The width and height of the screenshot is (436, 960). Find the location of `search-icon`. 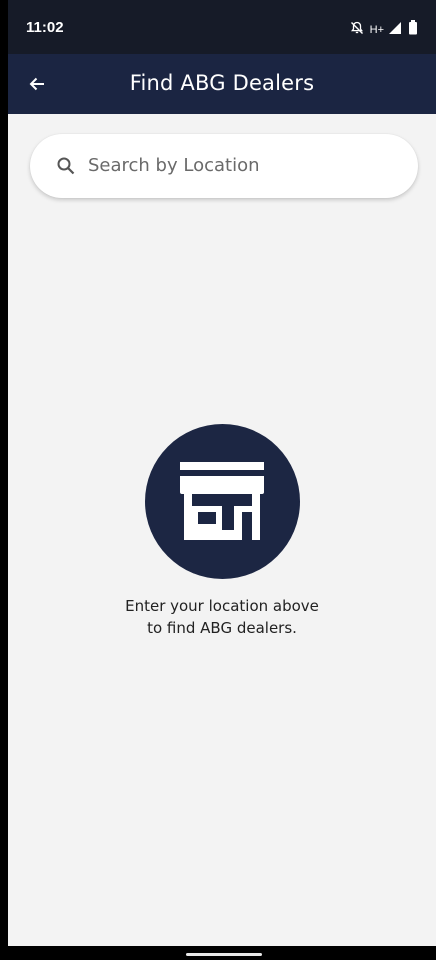

search-icon is located at coordinates (66, 166).